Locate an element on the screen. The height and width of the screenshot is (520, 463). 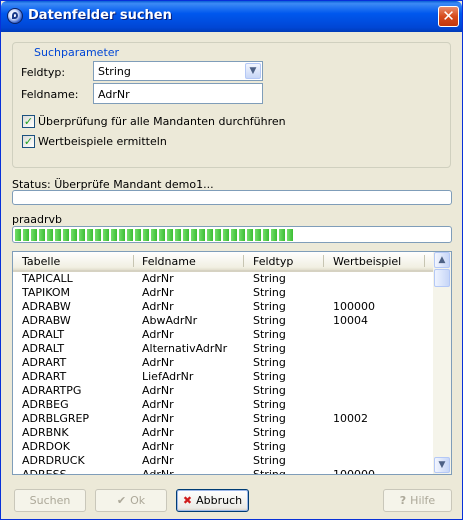
table-cell: TAPICALL is located at coordinates (47, 278).